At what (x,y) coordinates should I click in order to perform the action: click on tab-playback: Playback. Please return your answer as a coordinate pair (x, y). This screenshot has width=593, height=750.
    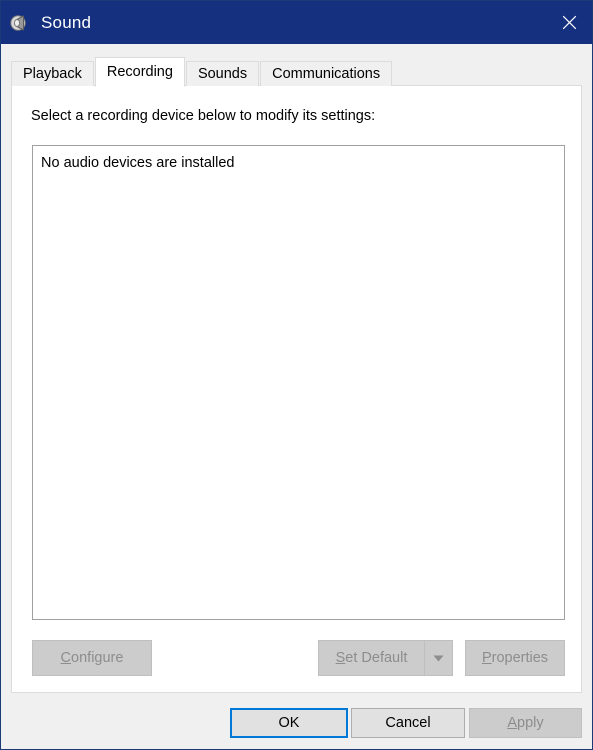
    Looking at the image, I should click on (52, 73).